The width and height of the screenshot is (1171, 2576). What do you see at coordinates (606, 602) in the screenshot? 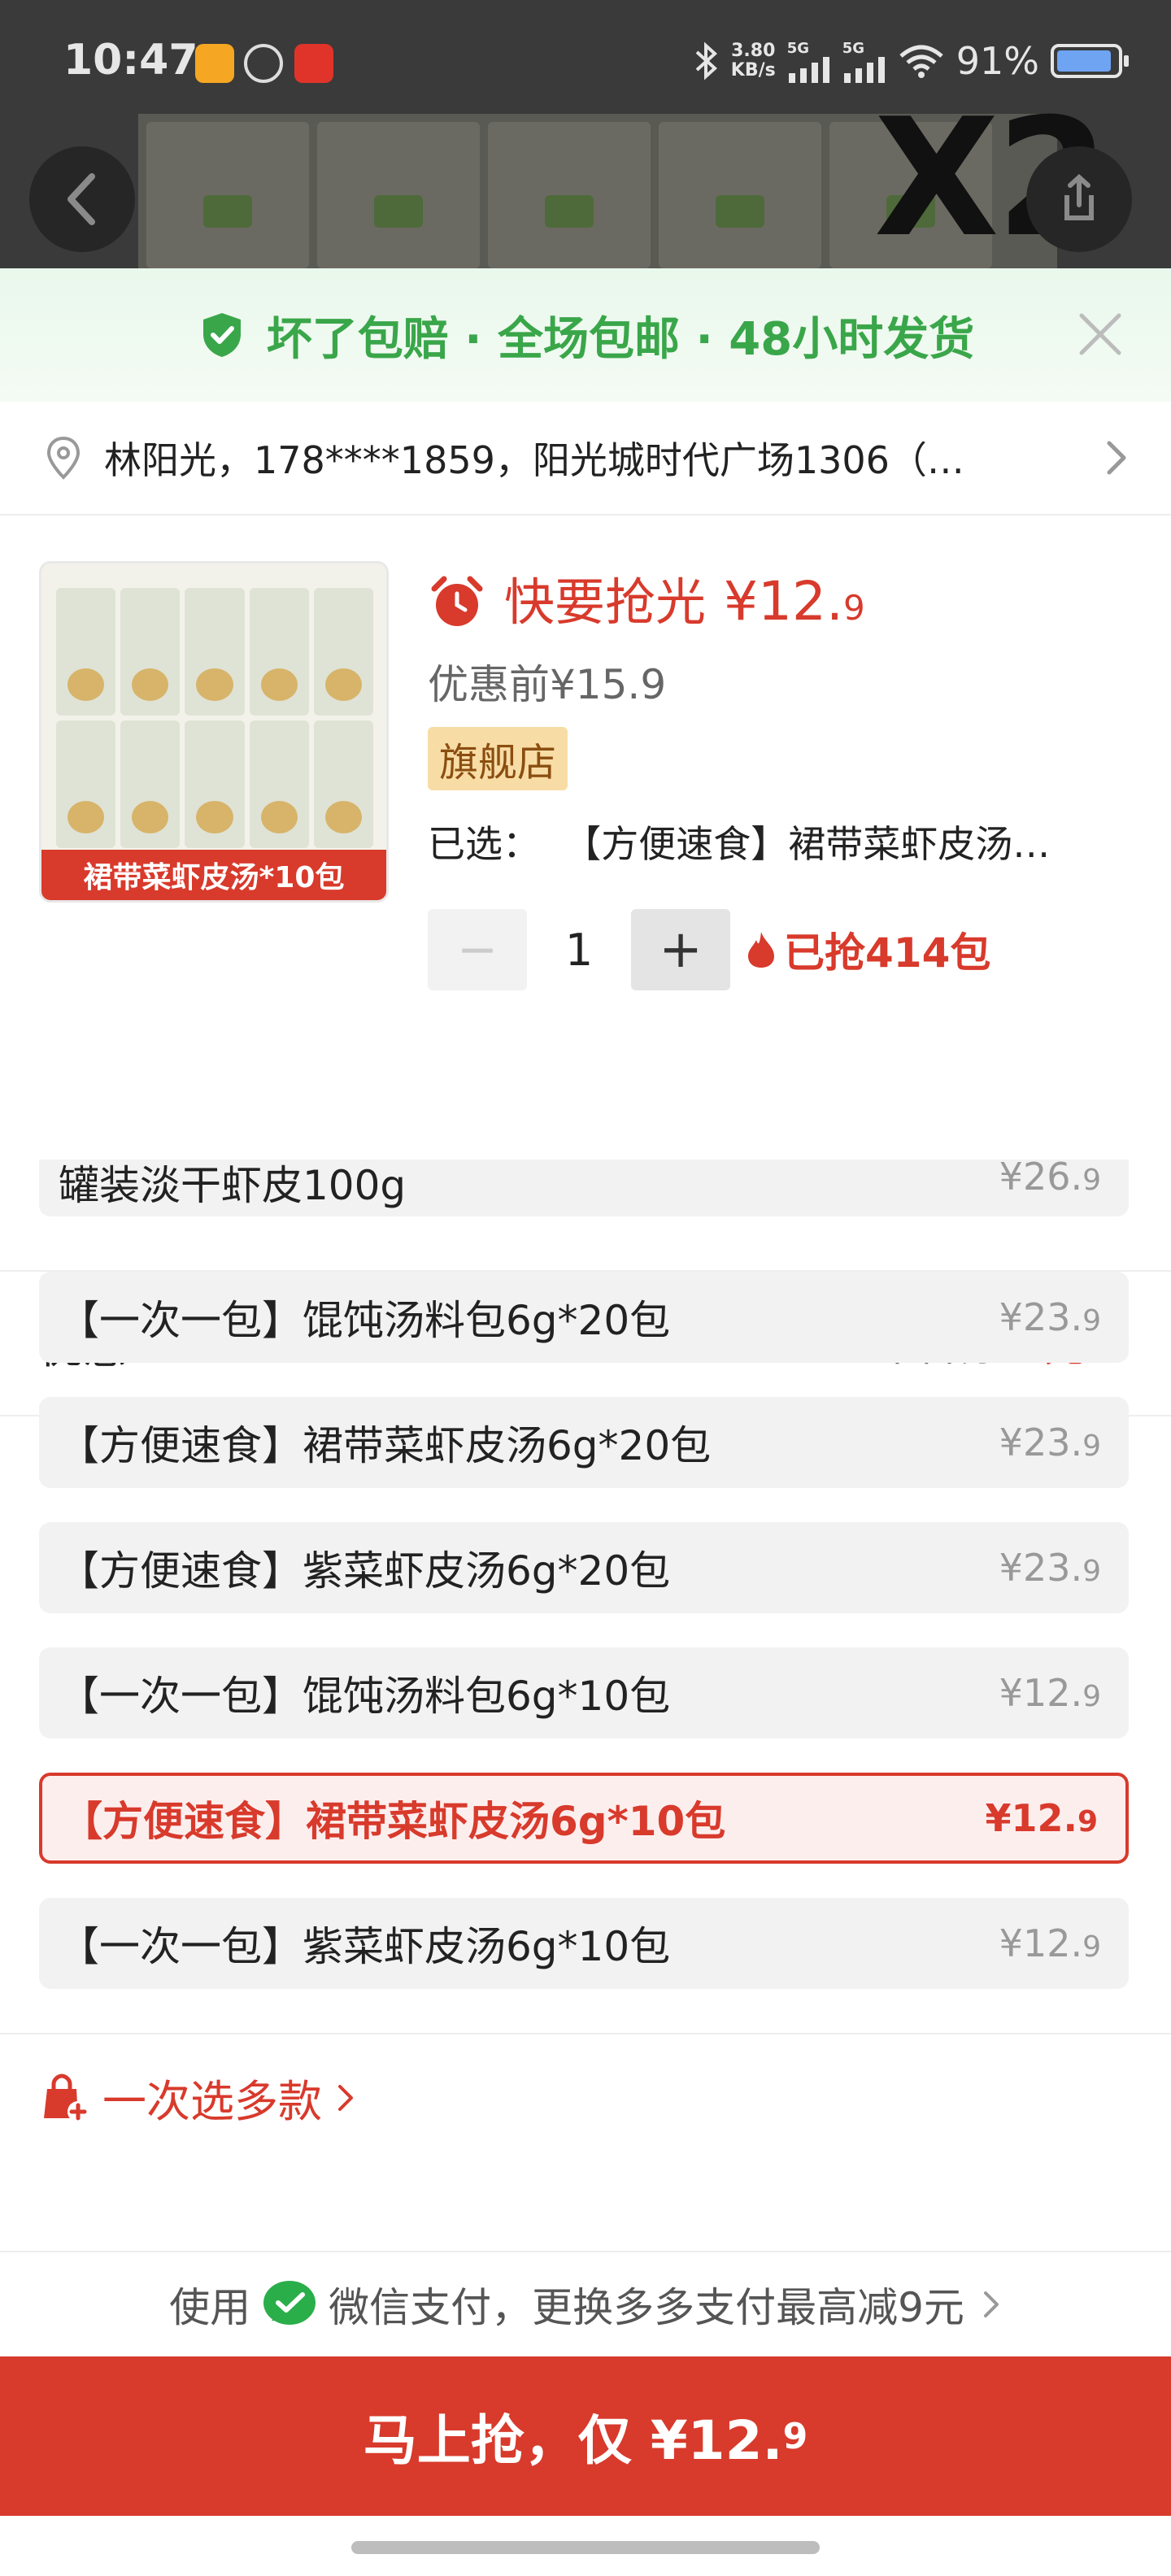
I see `flash-sale-label: 快要抢光` at bounding box center [606, 602].